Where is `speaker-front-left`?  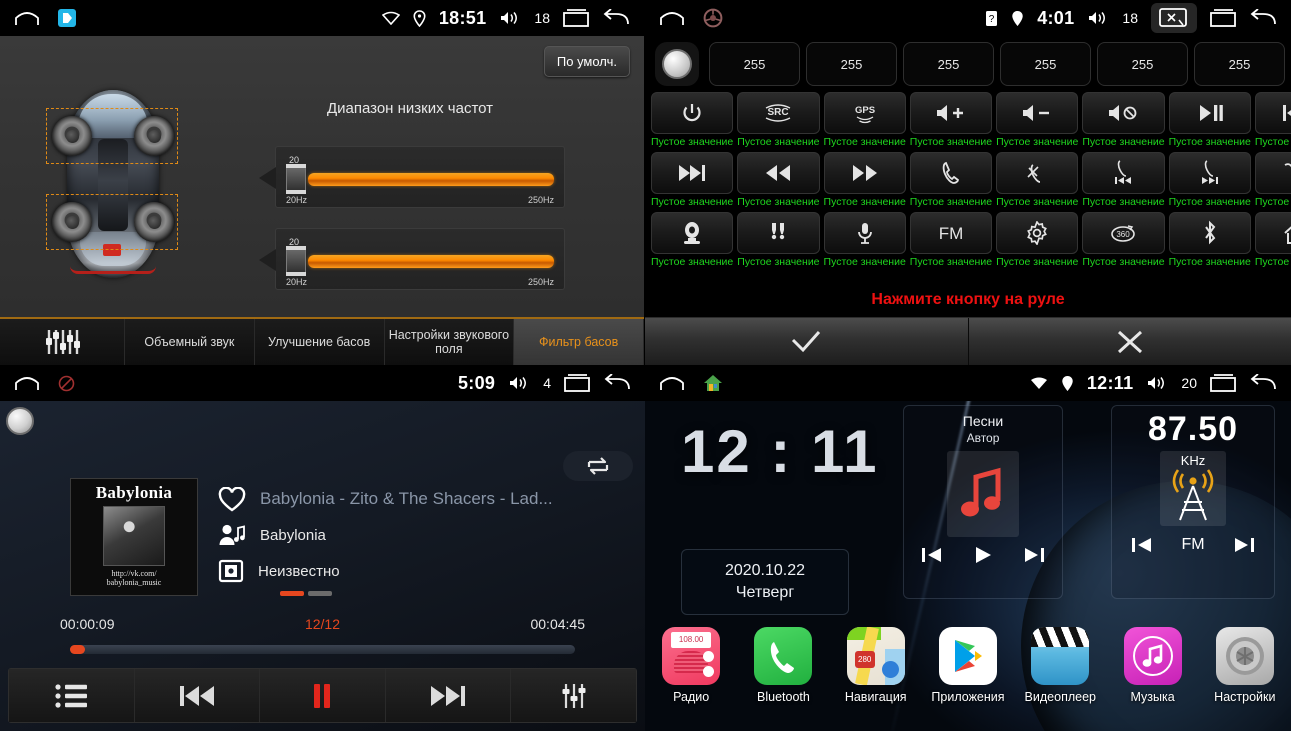 speaker-front-left is located at coordinates (72, 136).